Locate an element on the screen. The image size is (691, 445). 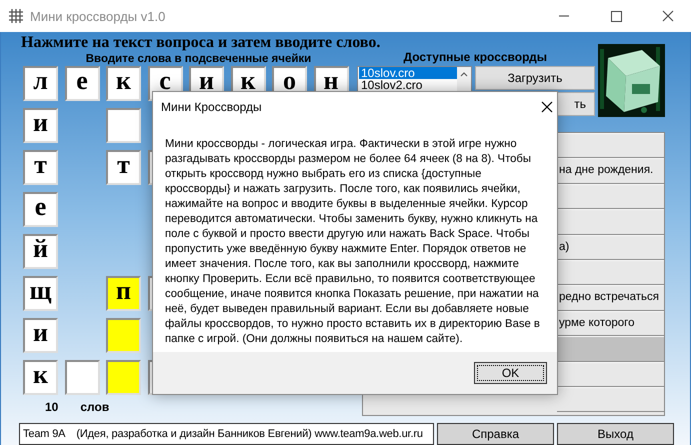
question-row: урме которого is located at coordinates (610, 323).